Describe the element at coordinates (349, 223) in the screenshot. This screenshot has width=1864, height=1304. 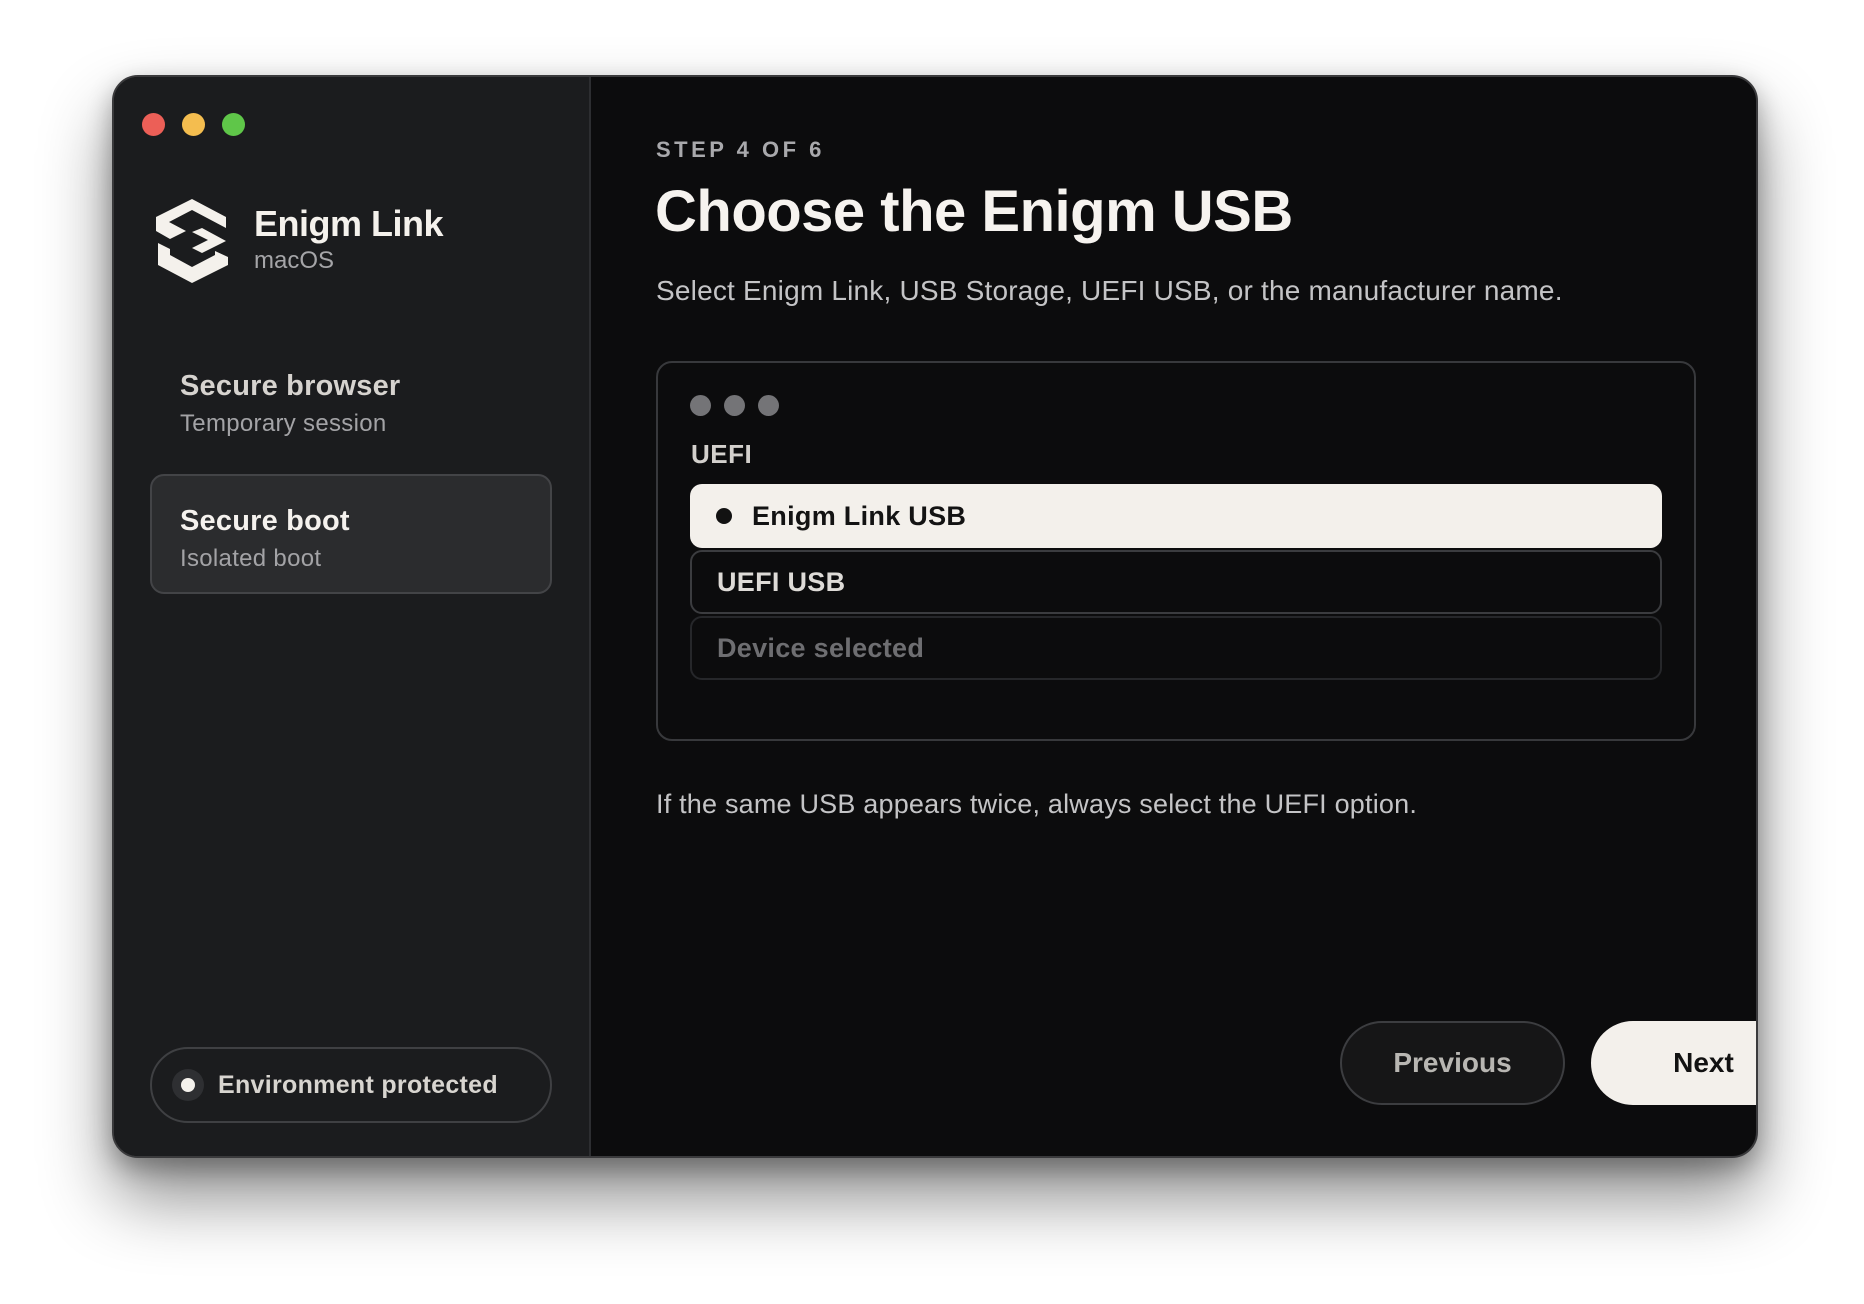
I see `app-title: Enigm Link` at that location.